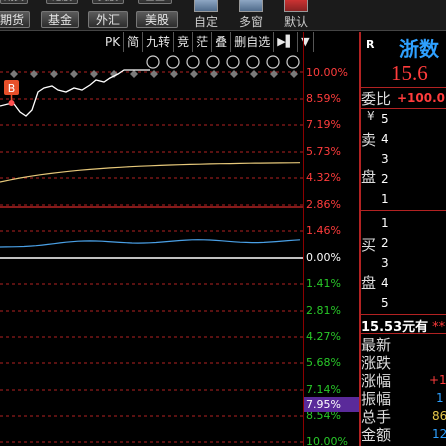  Describe the element at coordinates (369, 245) in the screenshot. I see `buy-label-1: 买` at that location.